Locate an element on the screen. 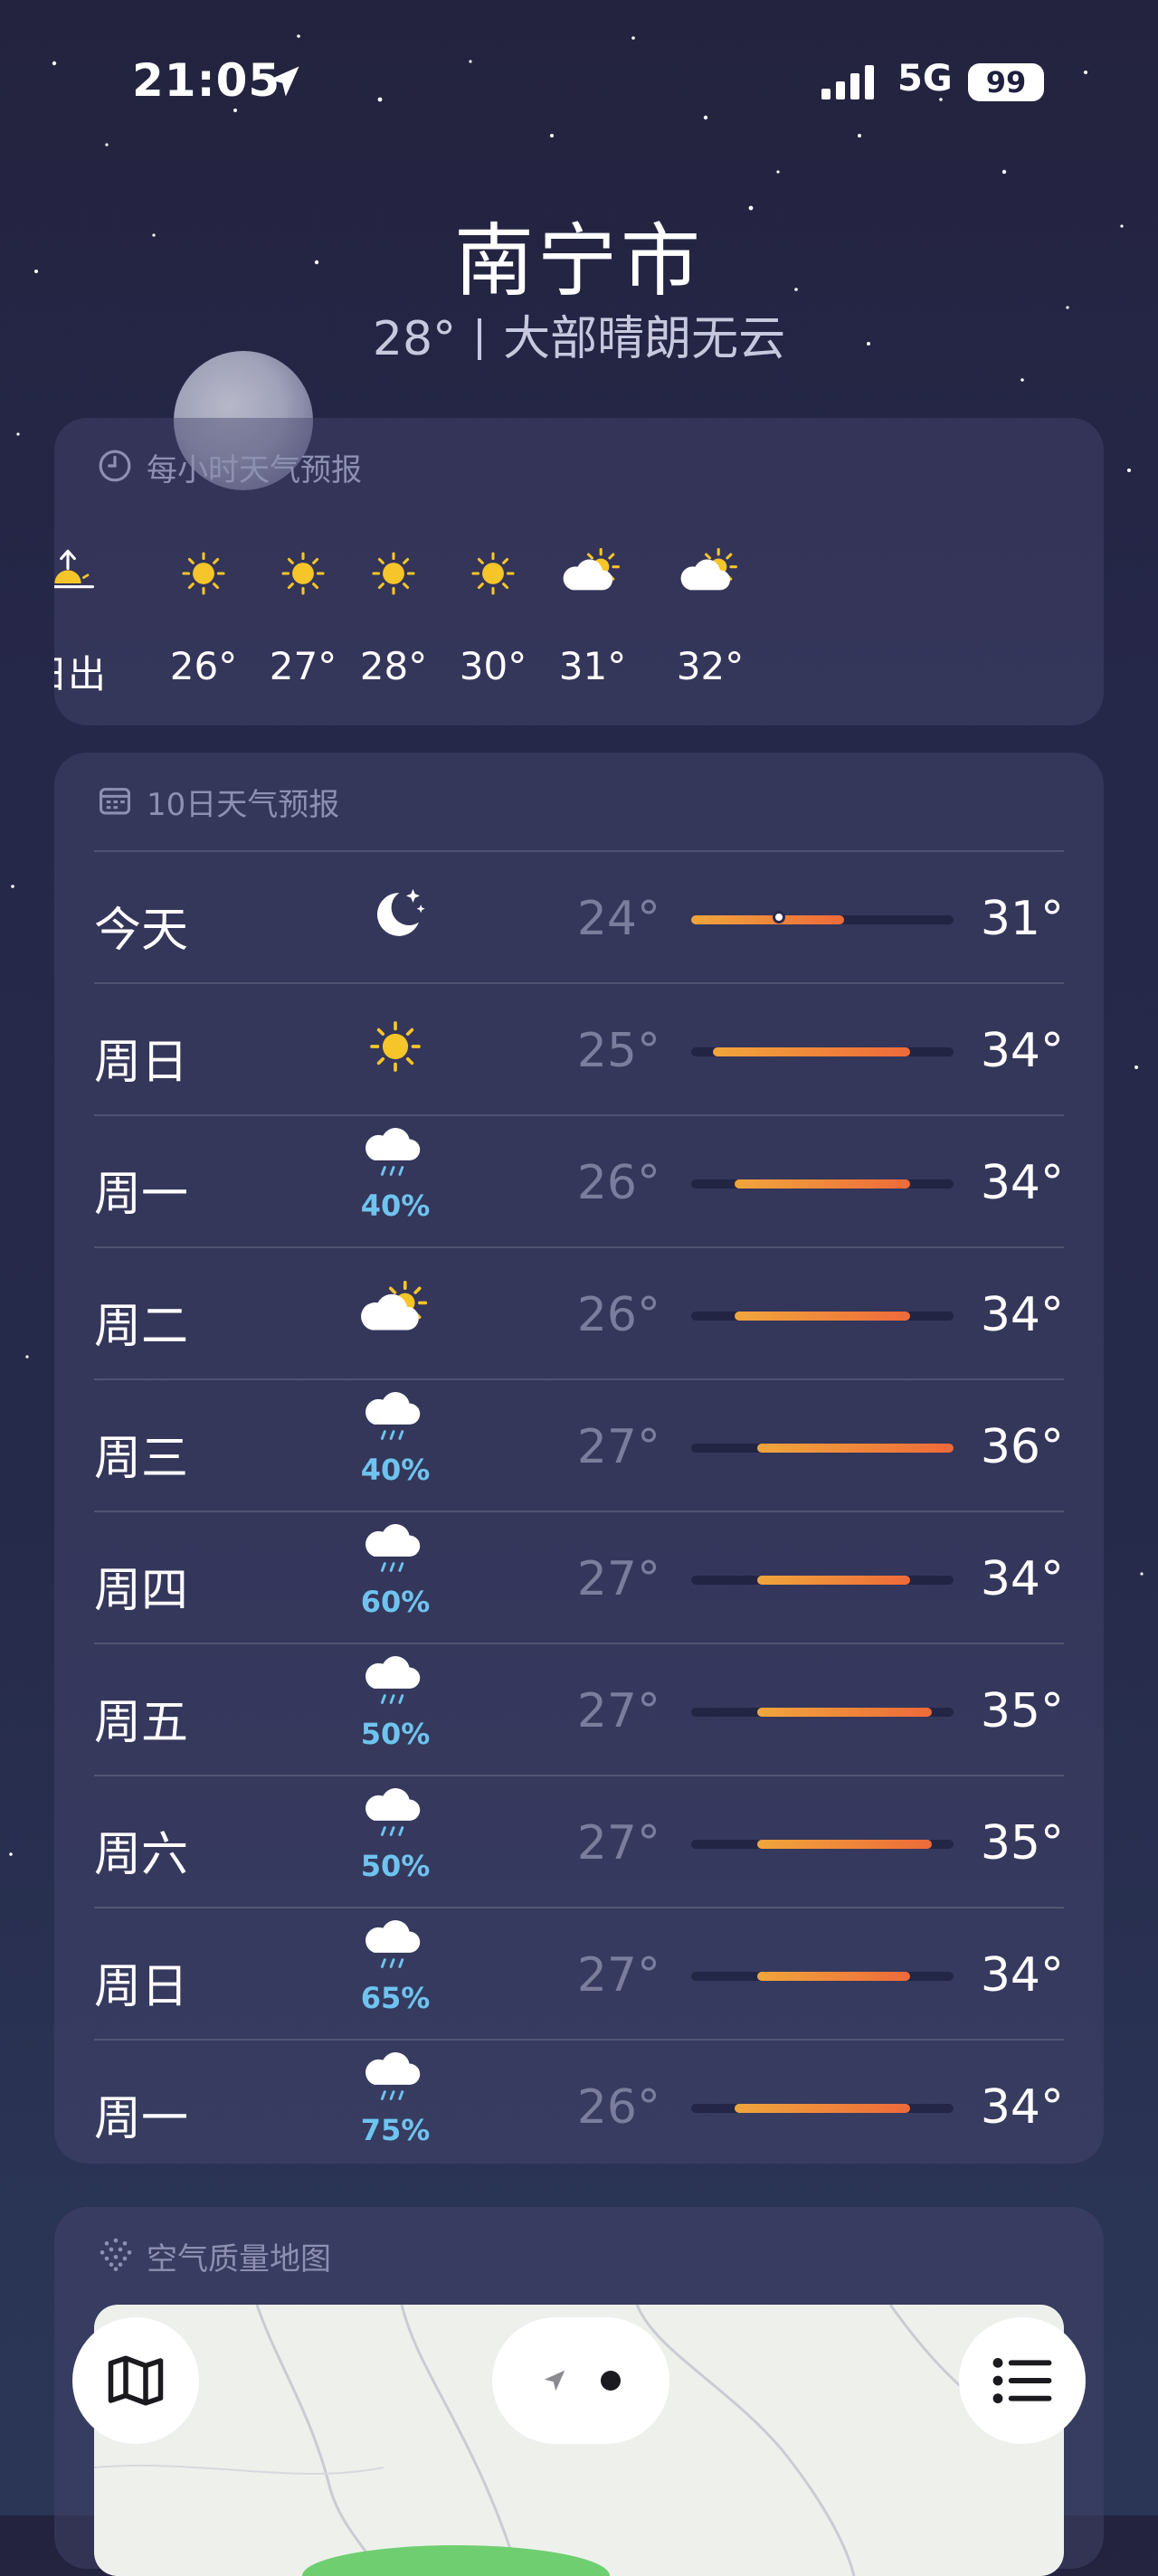  location-page-indicator is located at coordinates (580, 2380).